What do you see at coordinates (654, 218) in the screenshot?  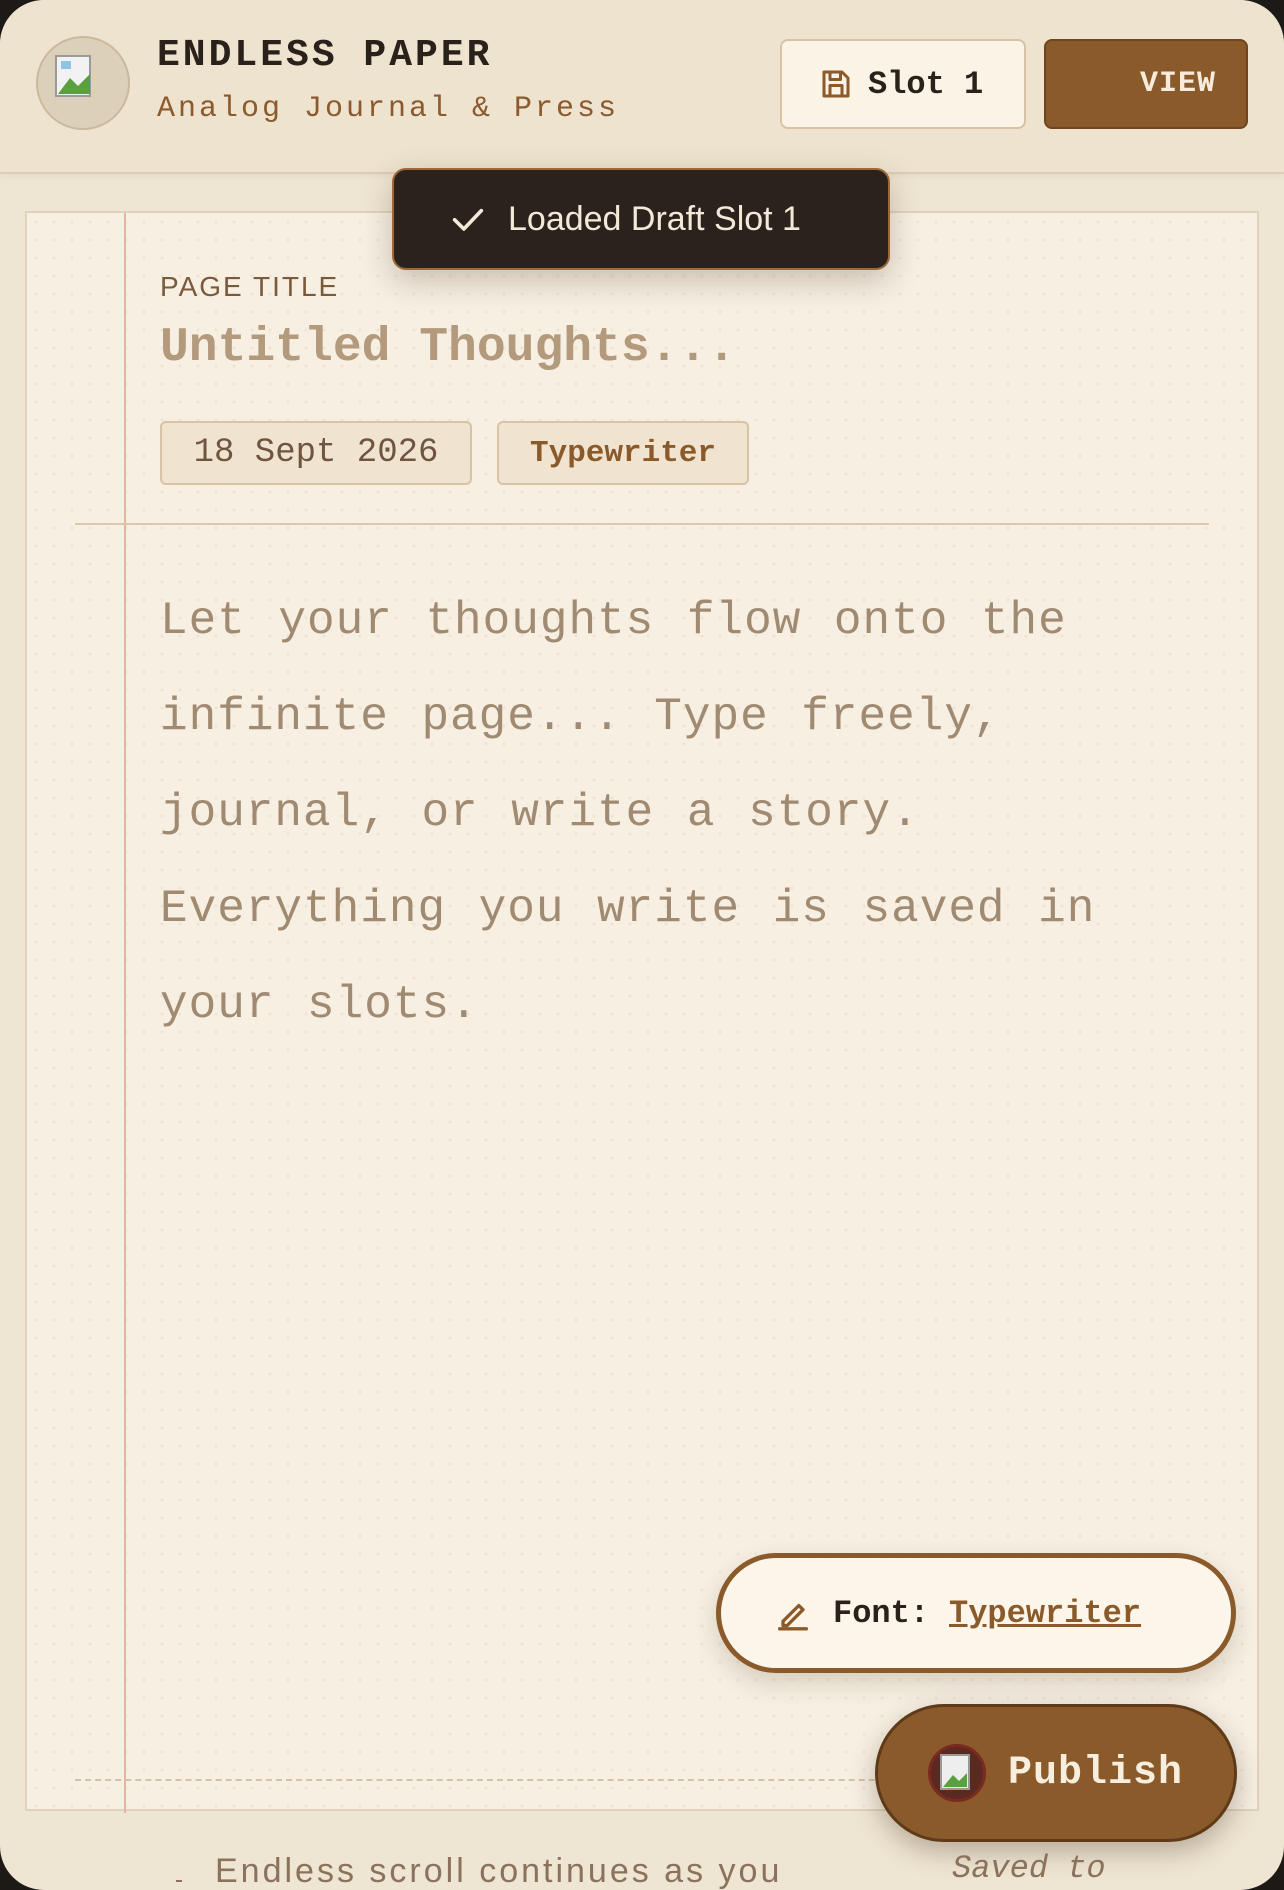 I see `toast-message: Loaded Draft Slot 1` at bounding box center [654, 218].